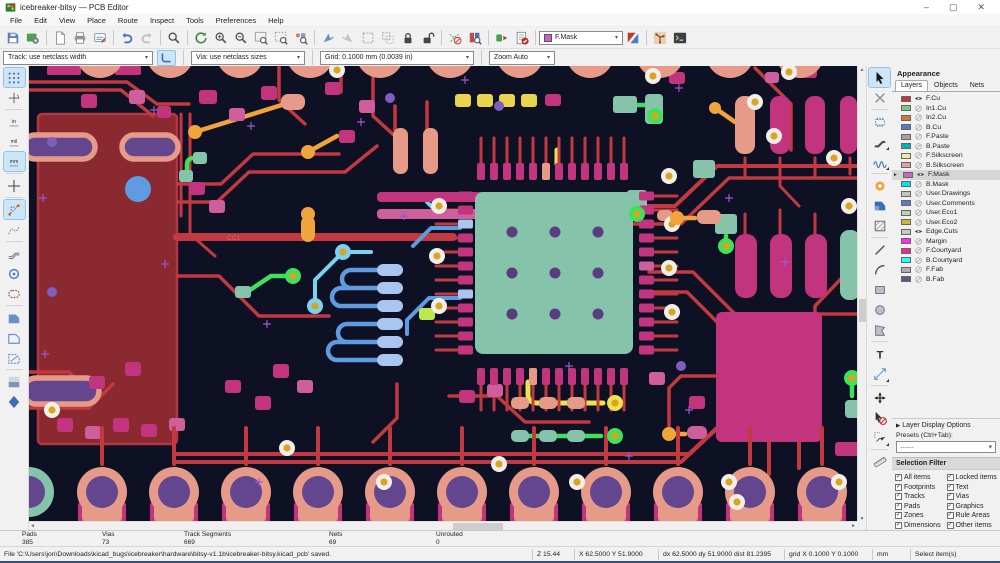 Image resolution: width=1000 pixels, height=563 pixels. I want to click on high-contrast-mode-button, so click(14, 401).